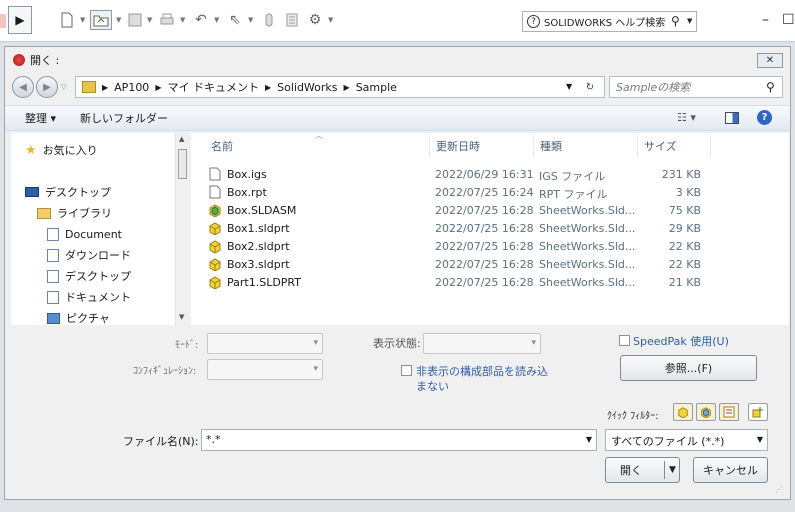  Describe the element at coordinates (215, 174) in the screenshot. I see `doc-icon` at that location.